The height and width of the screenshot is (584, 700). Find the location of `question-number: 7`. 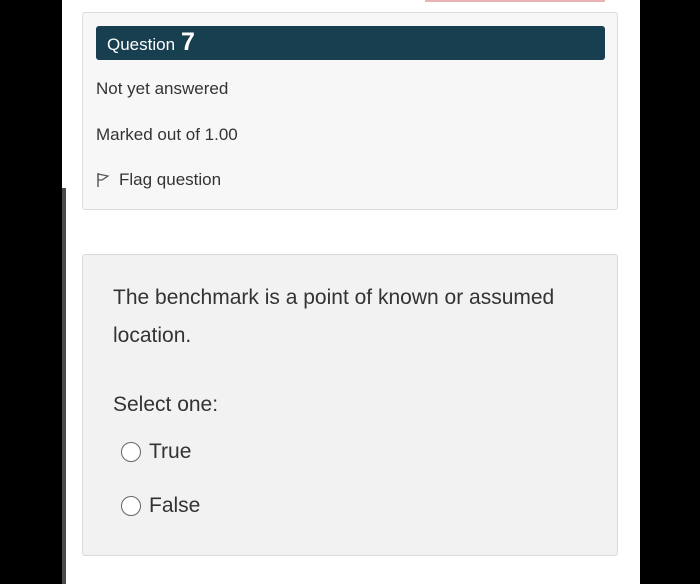

question-number: 7 is located at coordinates (188, 42).